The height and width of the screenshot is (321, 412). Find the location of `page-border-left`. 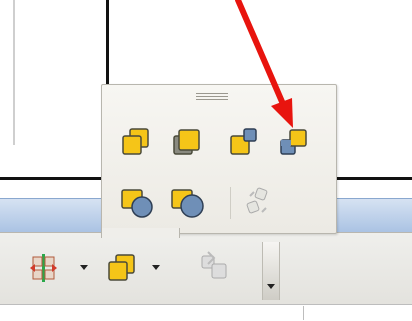

page-border-left is located at coordinates (14, 72).